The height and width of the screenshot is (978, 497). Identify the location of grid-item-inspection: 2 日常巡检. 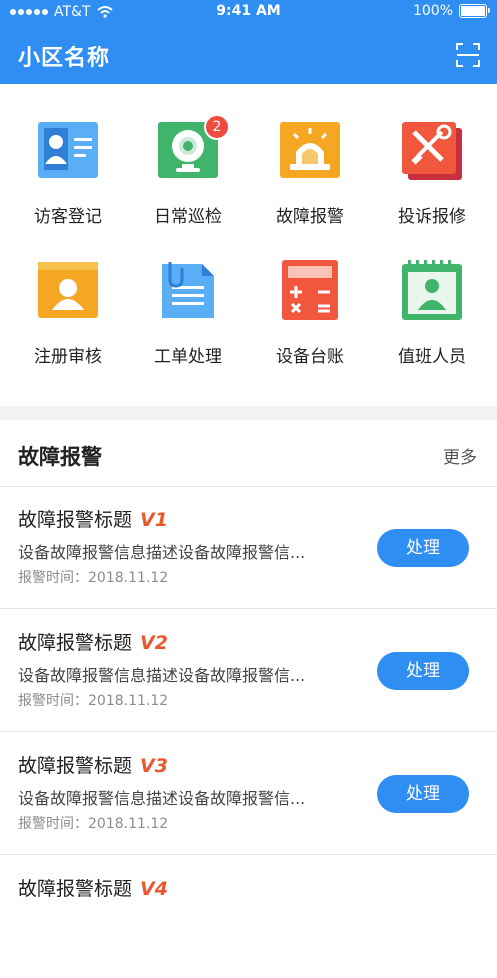
(188, 155).